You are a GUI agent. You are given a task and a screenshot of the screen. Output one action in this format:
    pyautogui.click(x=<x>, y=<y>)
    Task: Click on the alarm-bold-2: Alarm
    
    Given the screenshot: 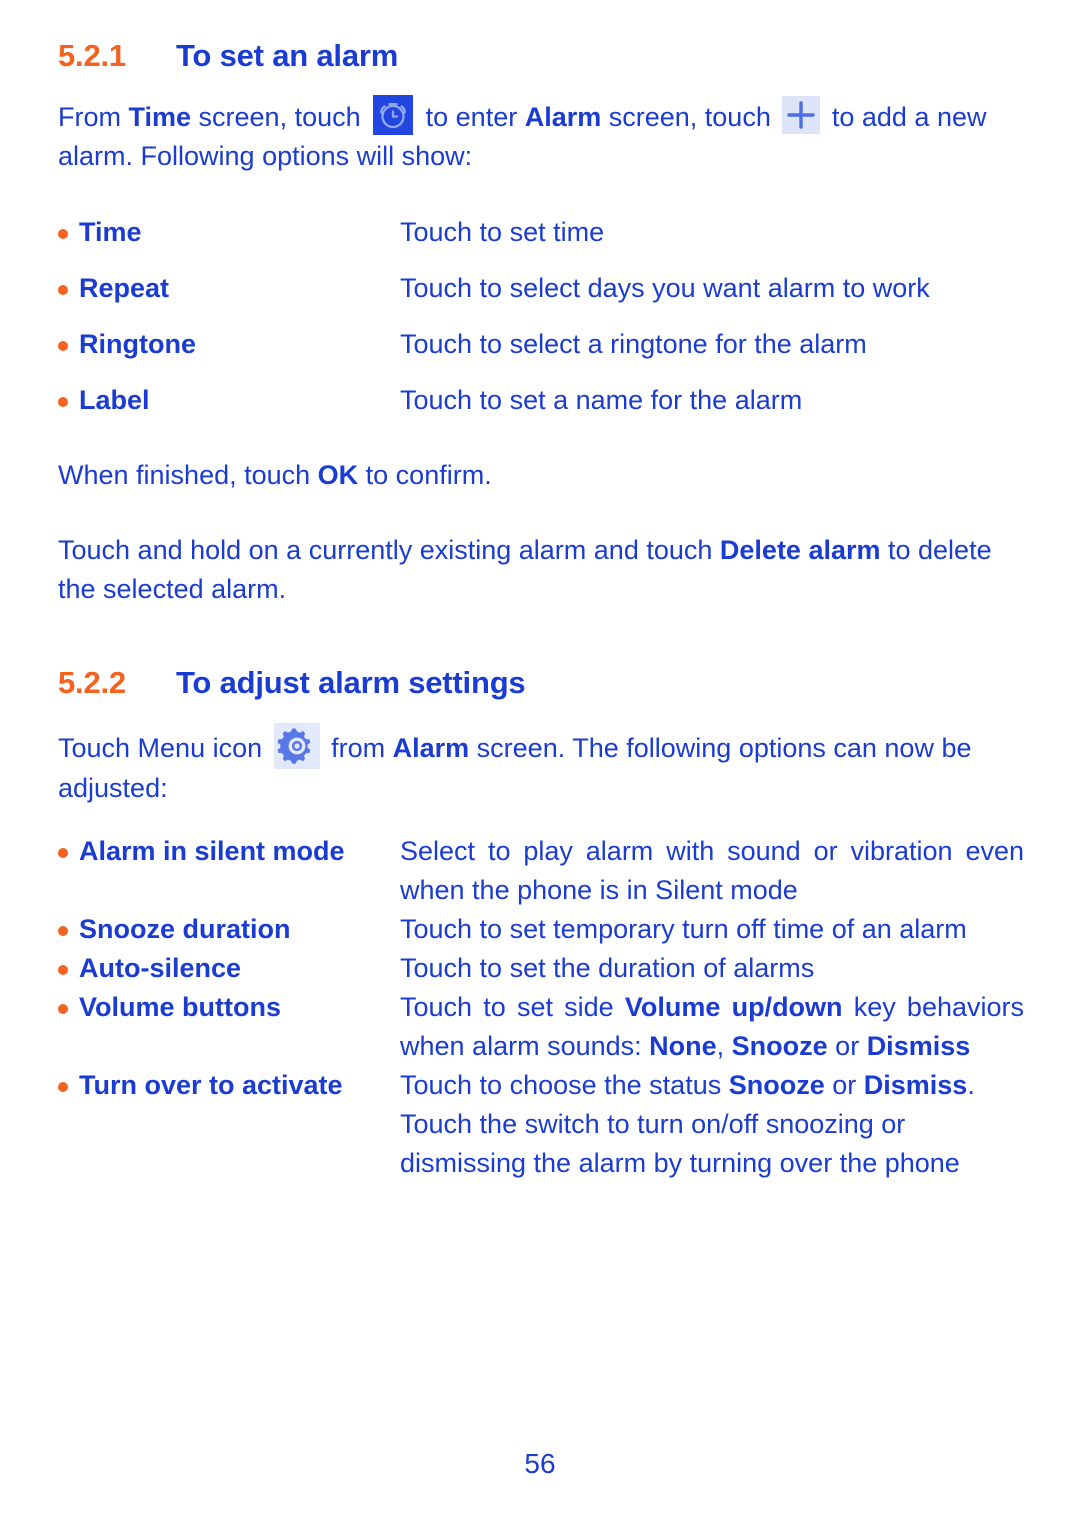 What is the action you would take?
    pyautogui.click(x=431, y=748)
    